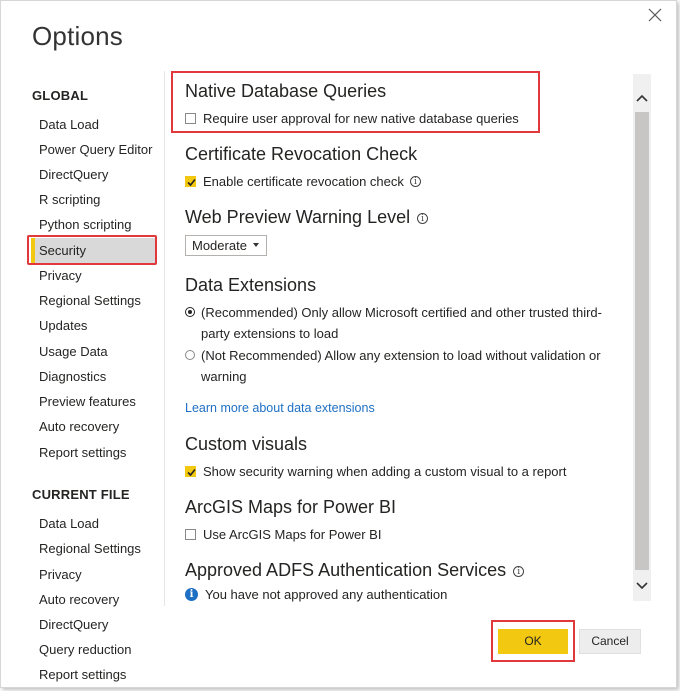 The width and height of the screenshot is (680, 691). Describe the element at coordinates (73, 352) in the screenshot. I see `nav-item-usage-data: Usage Data` at that location.